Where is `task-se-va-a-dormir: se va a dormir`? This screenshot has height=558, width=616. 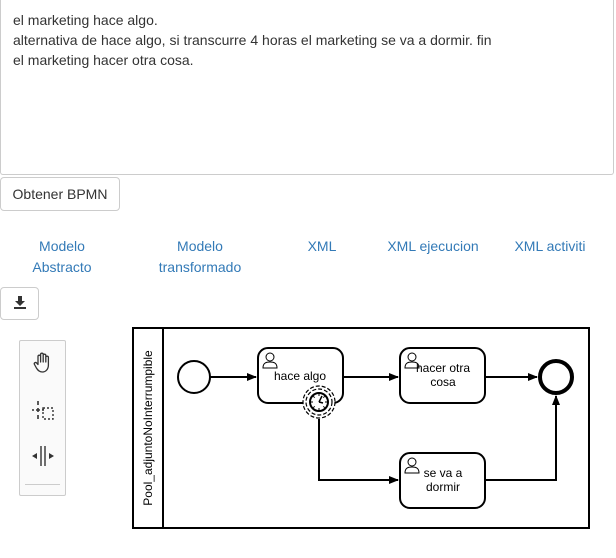 task-se-va-a-dormir: se va a dormir is located at coordinates (442, 480).